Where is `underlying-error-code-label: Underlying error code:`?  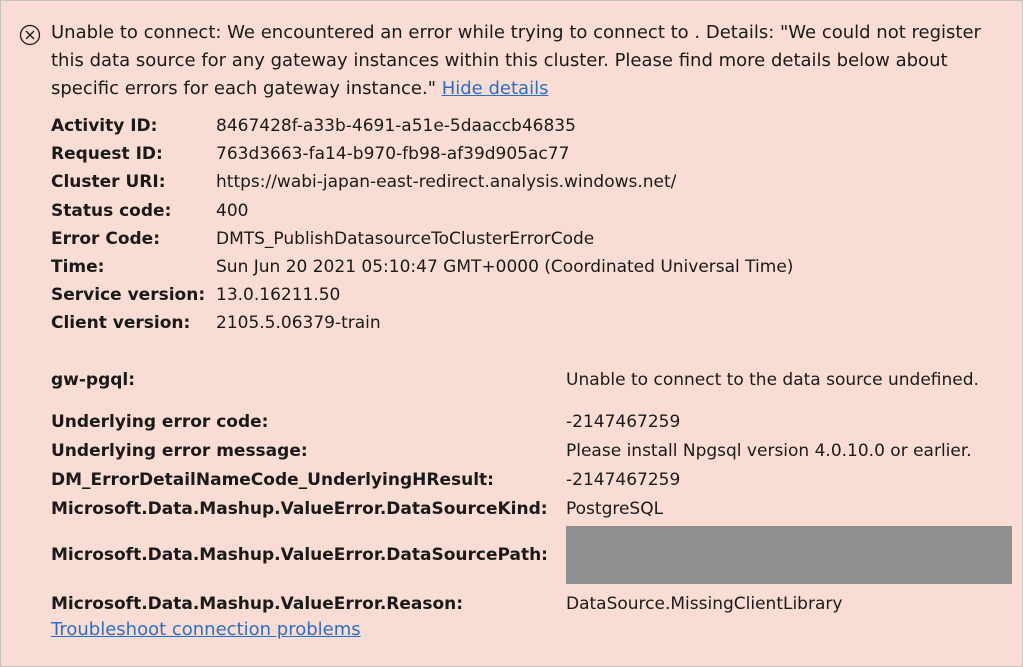
underlying-error-code-label: Underlying error code: is located at coordinates (160, 421).